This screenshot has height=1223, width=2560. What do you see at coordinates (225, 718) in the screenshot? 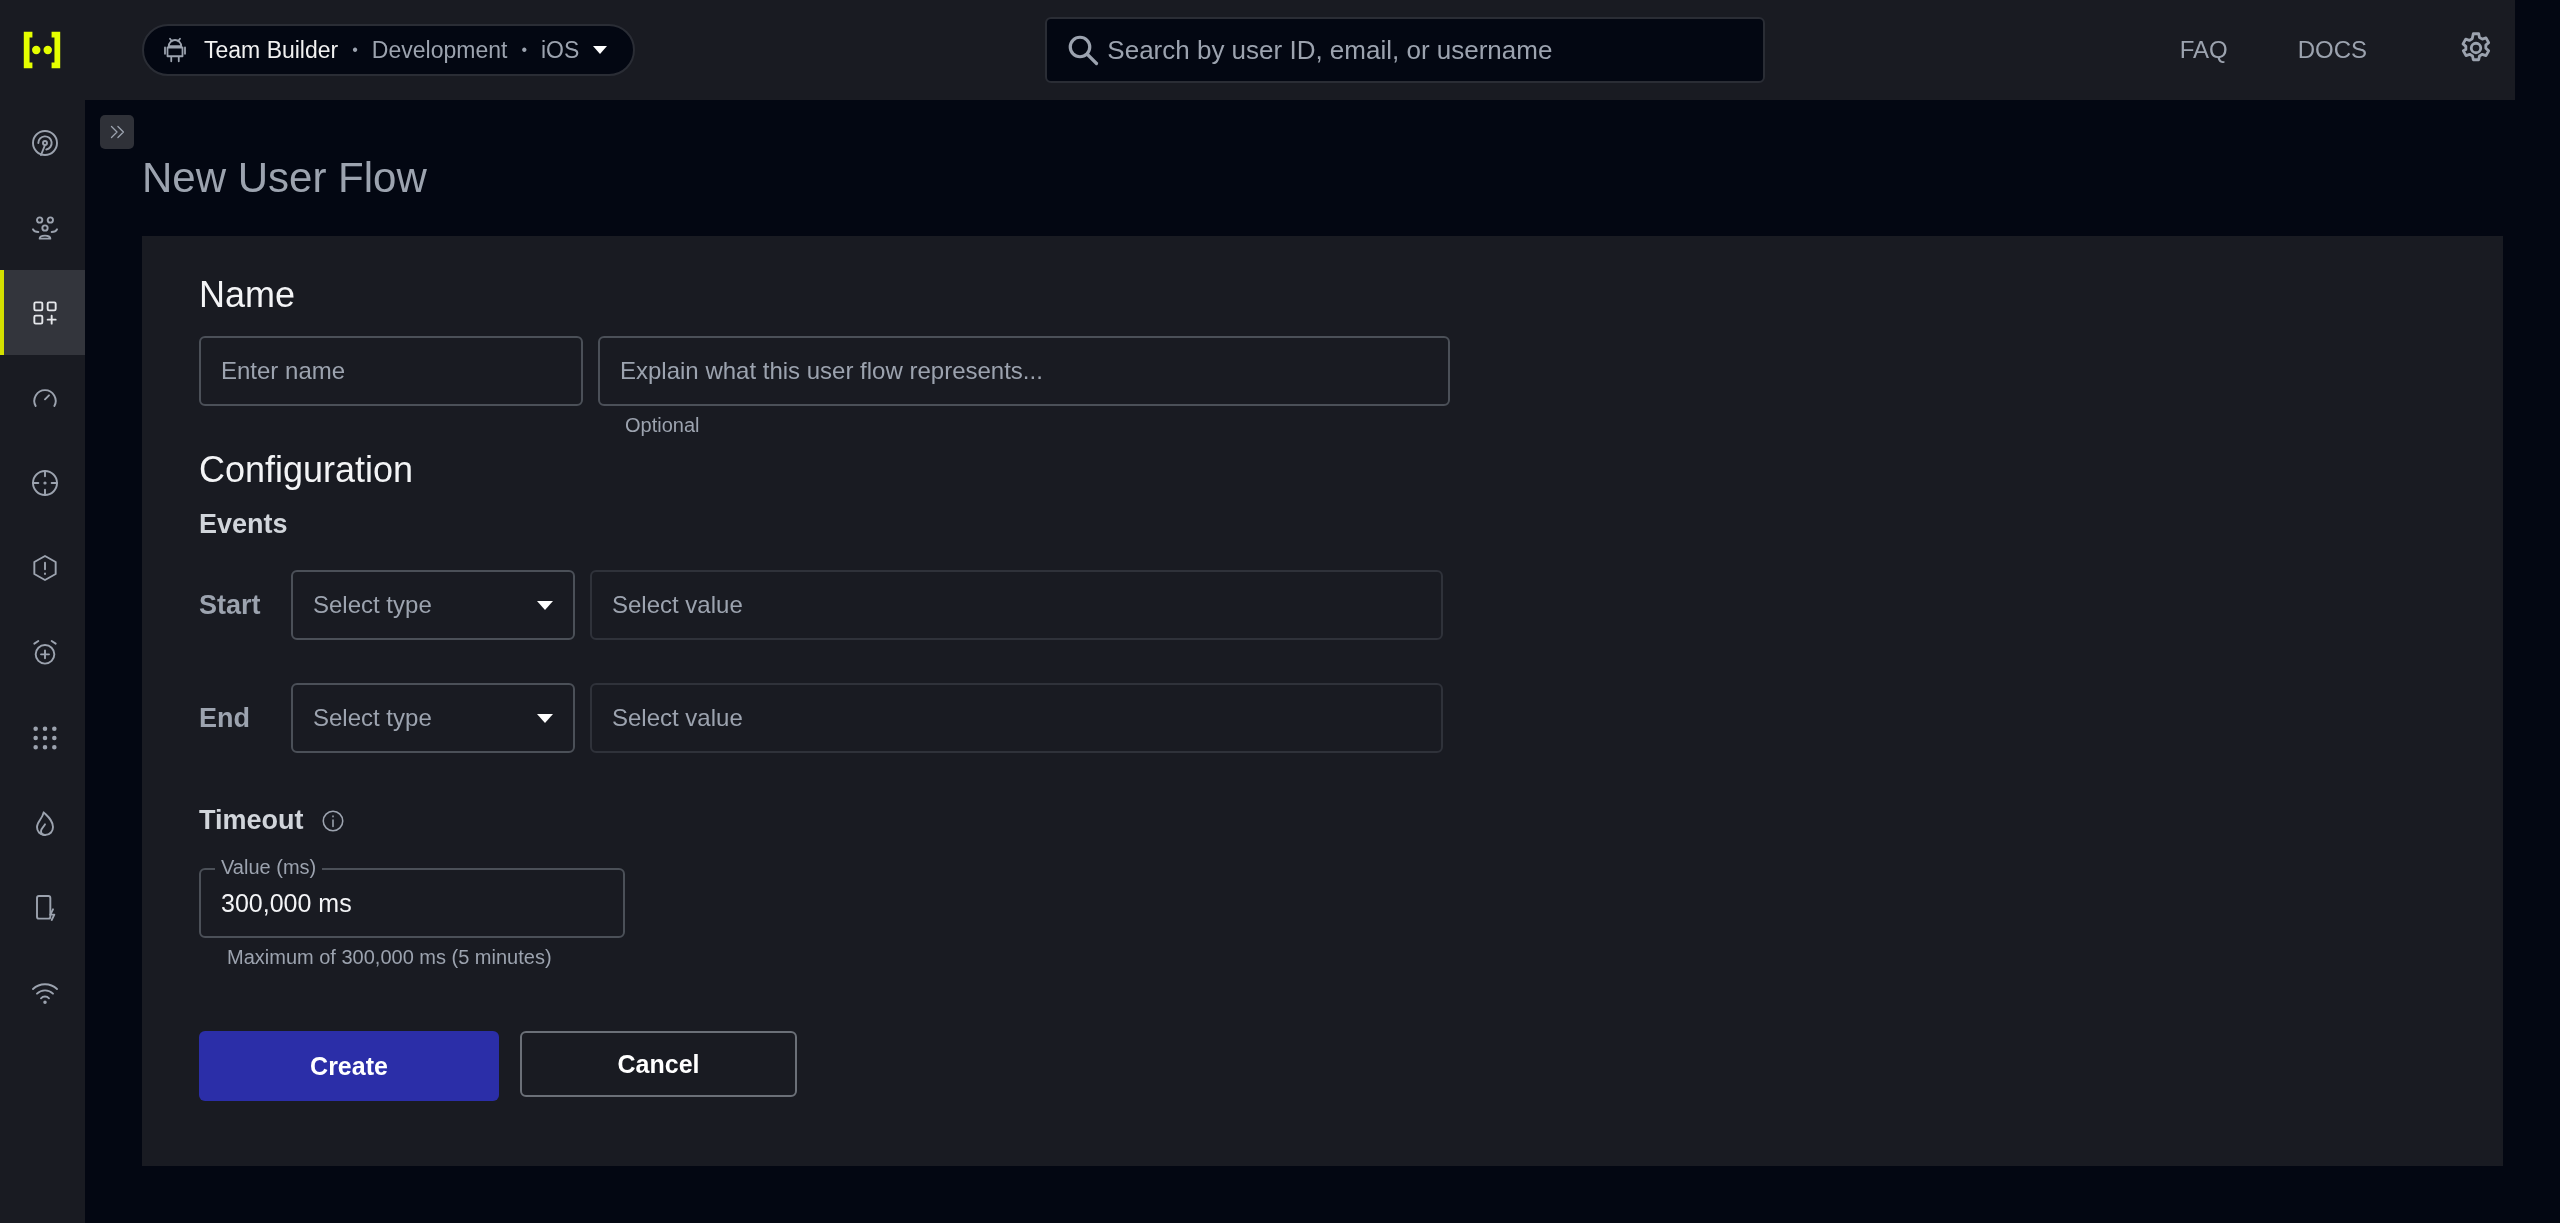
I see `event-label: End` at bounding box center [225, 718].